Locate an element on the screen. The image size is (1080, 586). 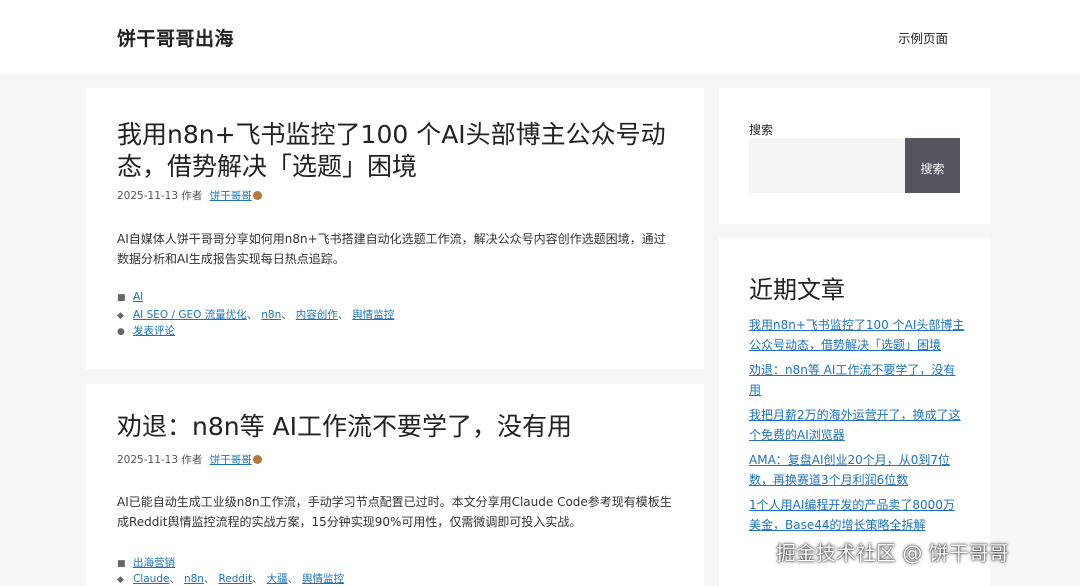
nav-sample-page: 示例页面 is located at coordinates (923, 37).